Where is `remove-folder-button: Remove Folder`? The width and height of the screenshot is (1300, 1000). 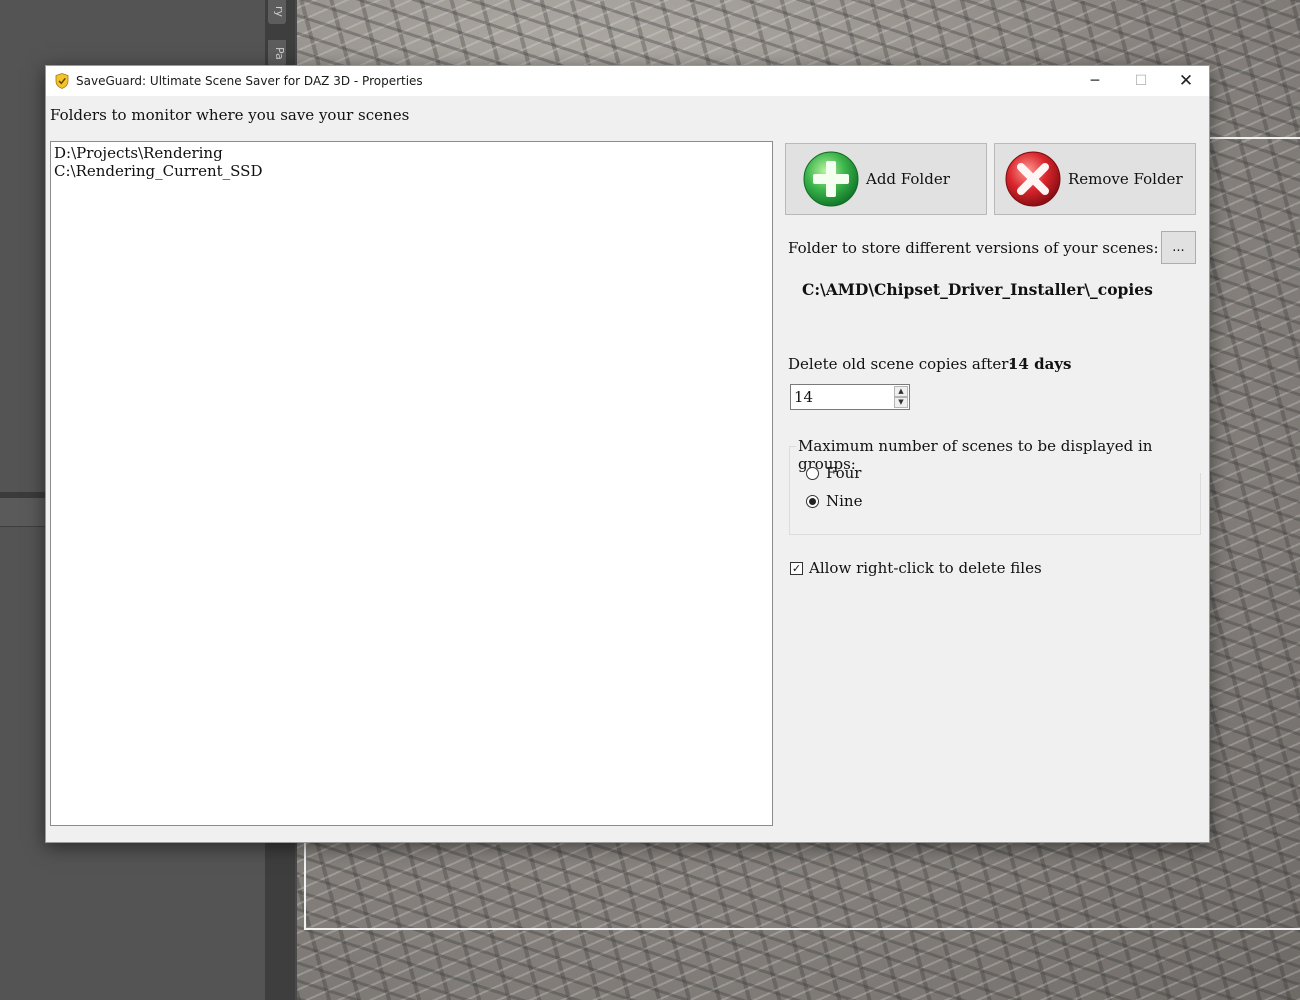 remove-folder-button: Remove Folder is located at coordinates (1095, 179).